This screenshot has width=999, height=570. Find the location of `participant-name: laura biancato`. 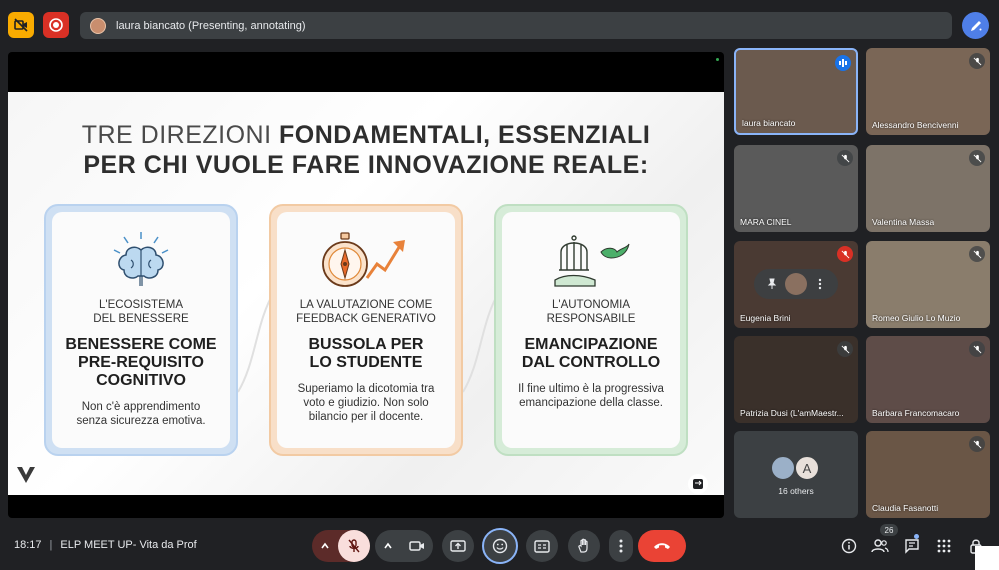

participant-name: laura biancato is located at coordinates (769, 123).